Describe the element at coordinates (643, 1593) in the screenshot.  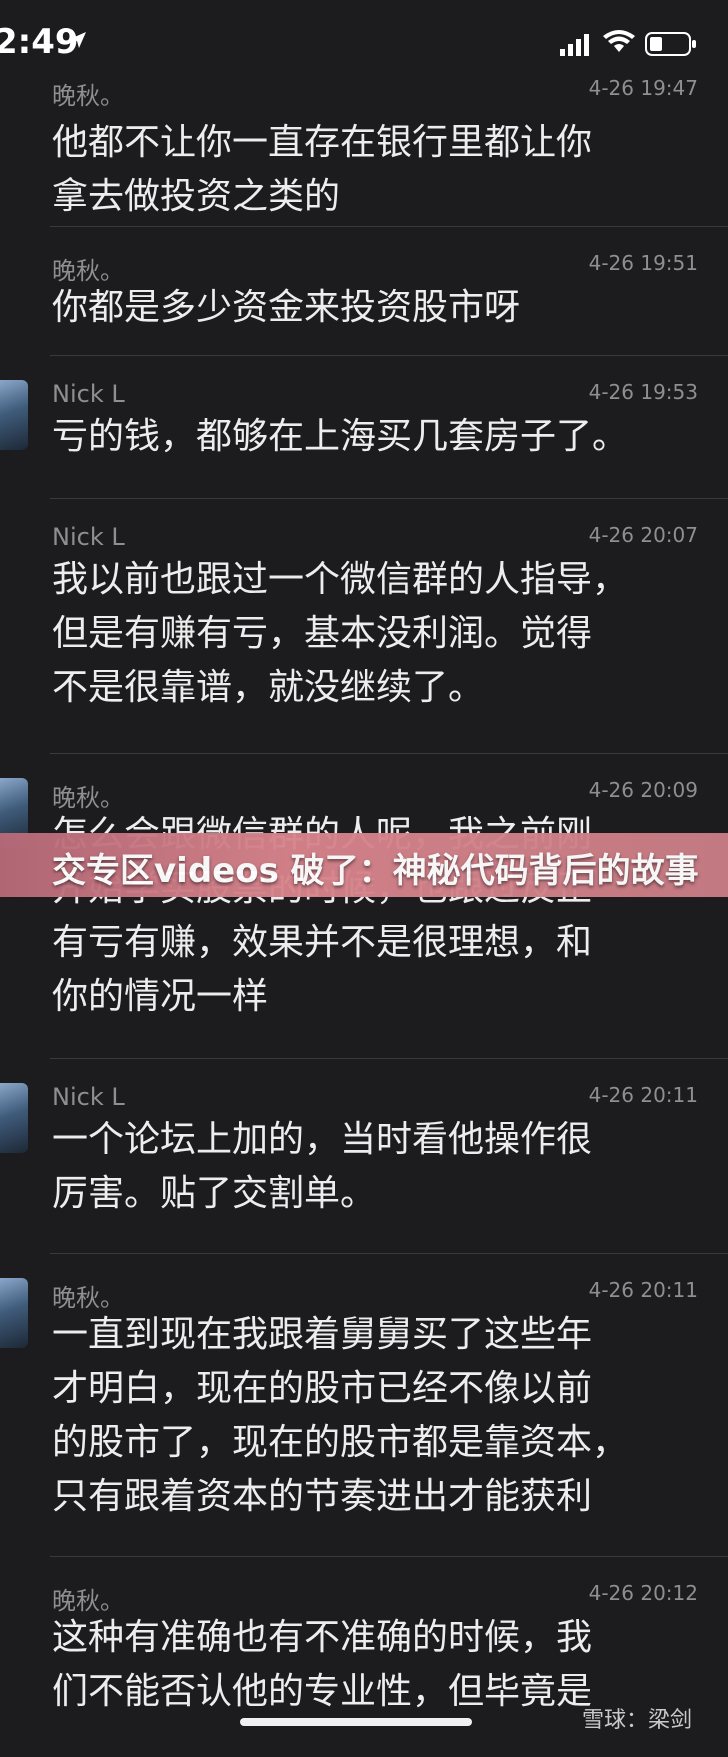
I see `message-time: 4-26 20:12` at that location.